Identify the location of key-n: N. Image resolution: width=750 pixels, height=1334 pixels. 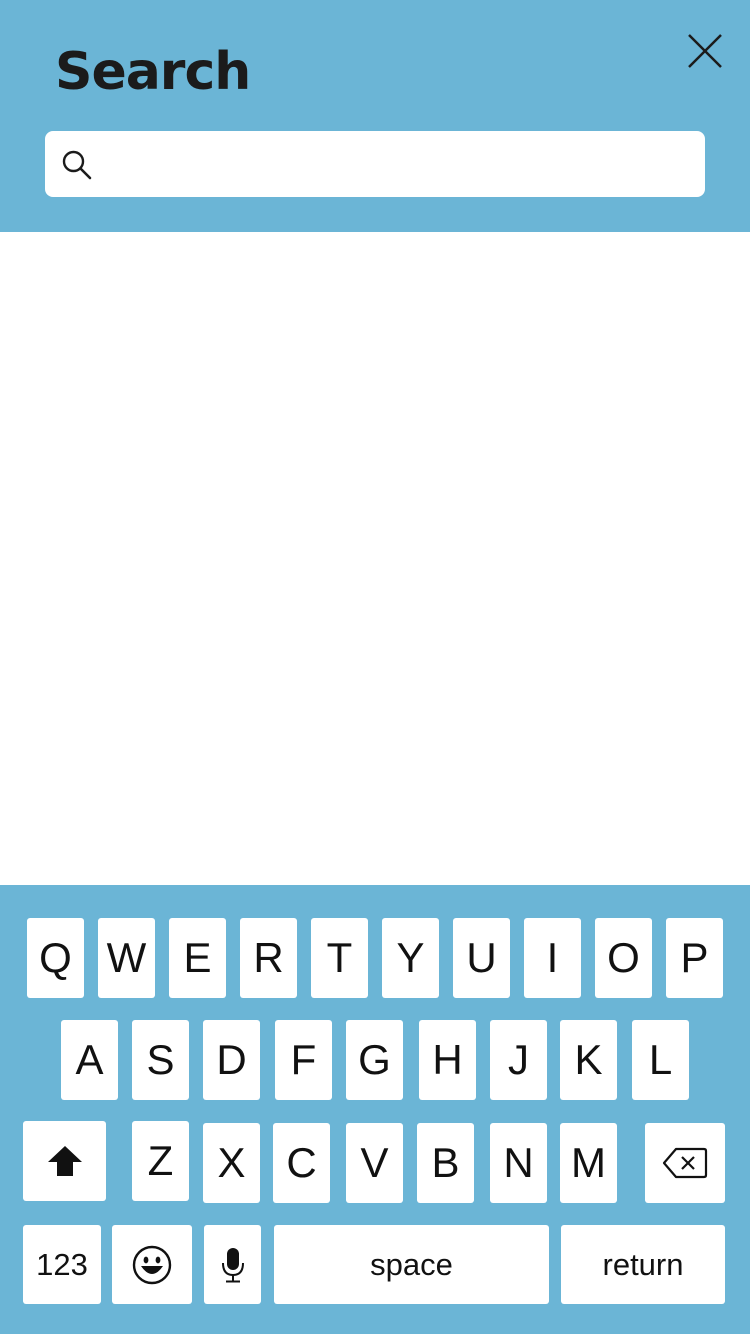
(518, 1163).